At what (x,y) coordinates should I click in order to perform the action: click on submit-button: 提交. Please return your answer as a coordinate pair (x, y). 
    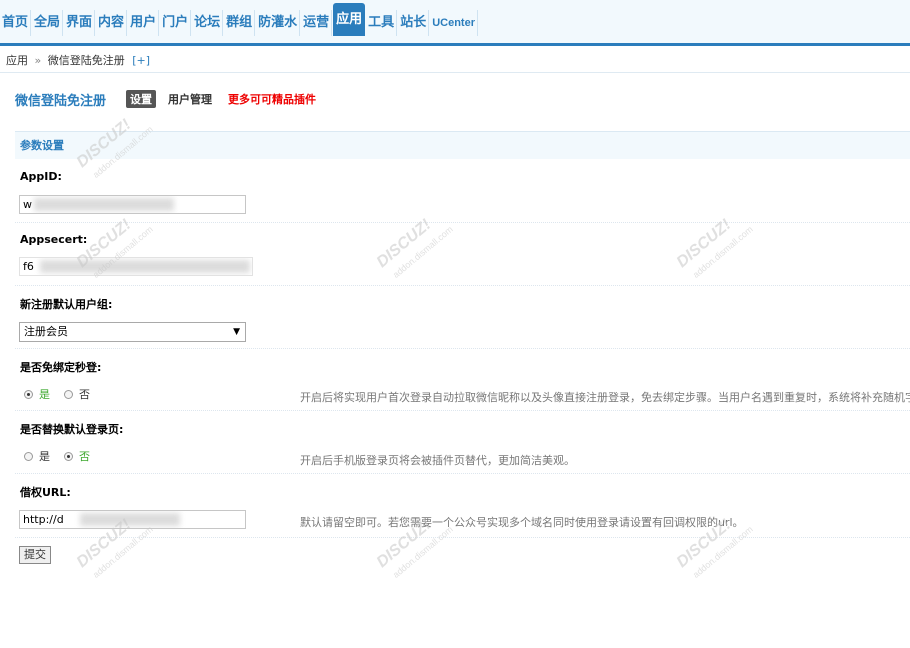
    Looking at the image, I should click on (35, 555).